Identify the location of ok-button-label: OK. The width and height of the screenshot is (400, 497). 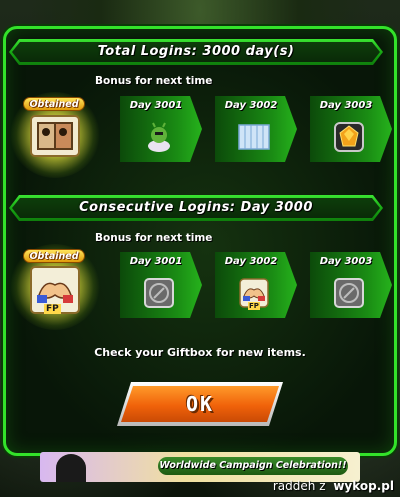
(200, 404).